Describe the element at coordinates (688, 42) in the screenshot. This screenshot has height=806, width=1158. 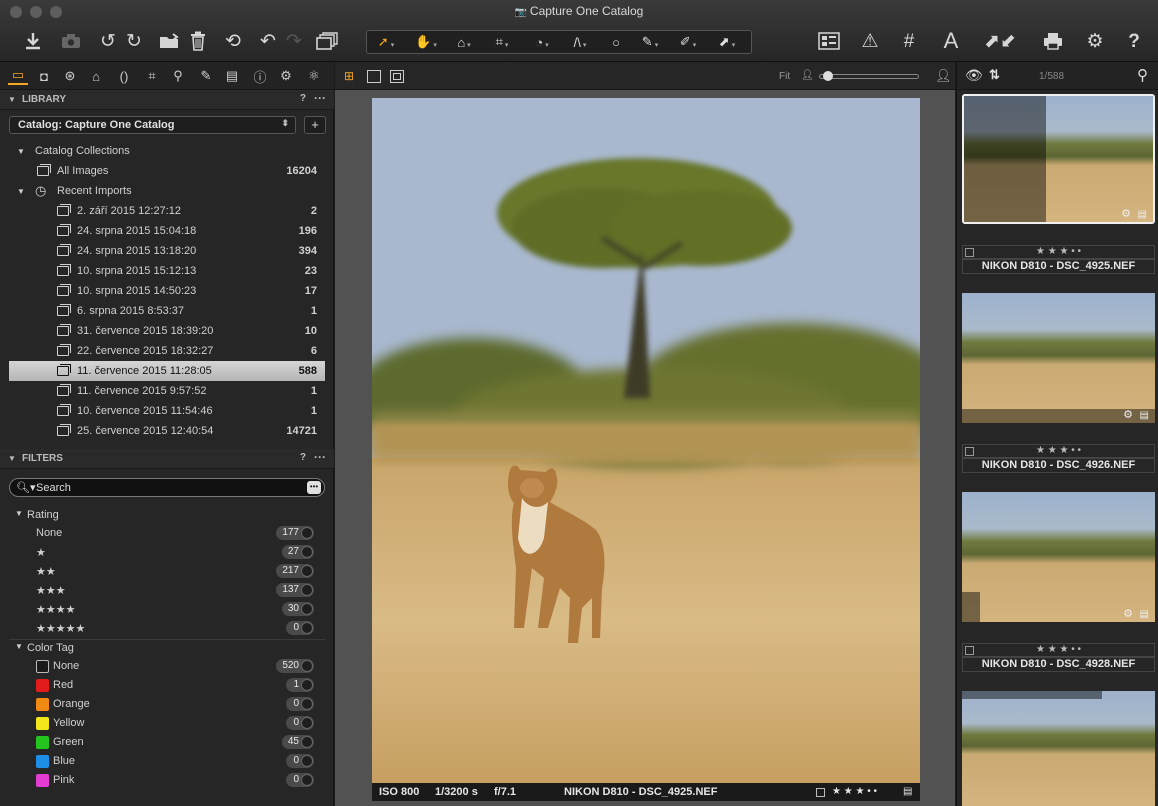
I see `color-picker-icon: ✐ ▾` at that location.